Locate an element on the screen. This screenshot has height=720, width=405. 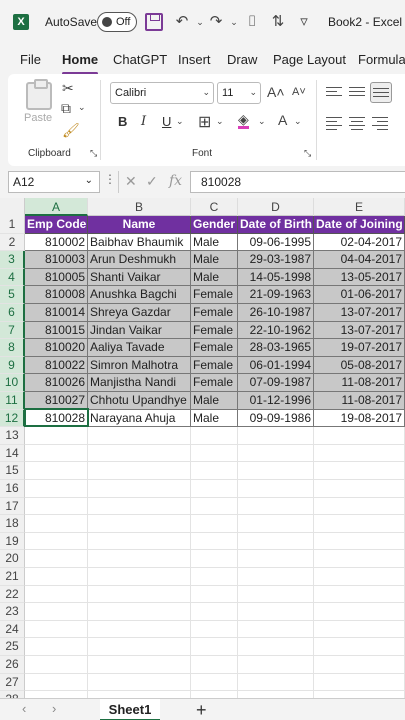
table-cell: Shanti Vaikar is located at coordinates (139, 277).